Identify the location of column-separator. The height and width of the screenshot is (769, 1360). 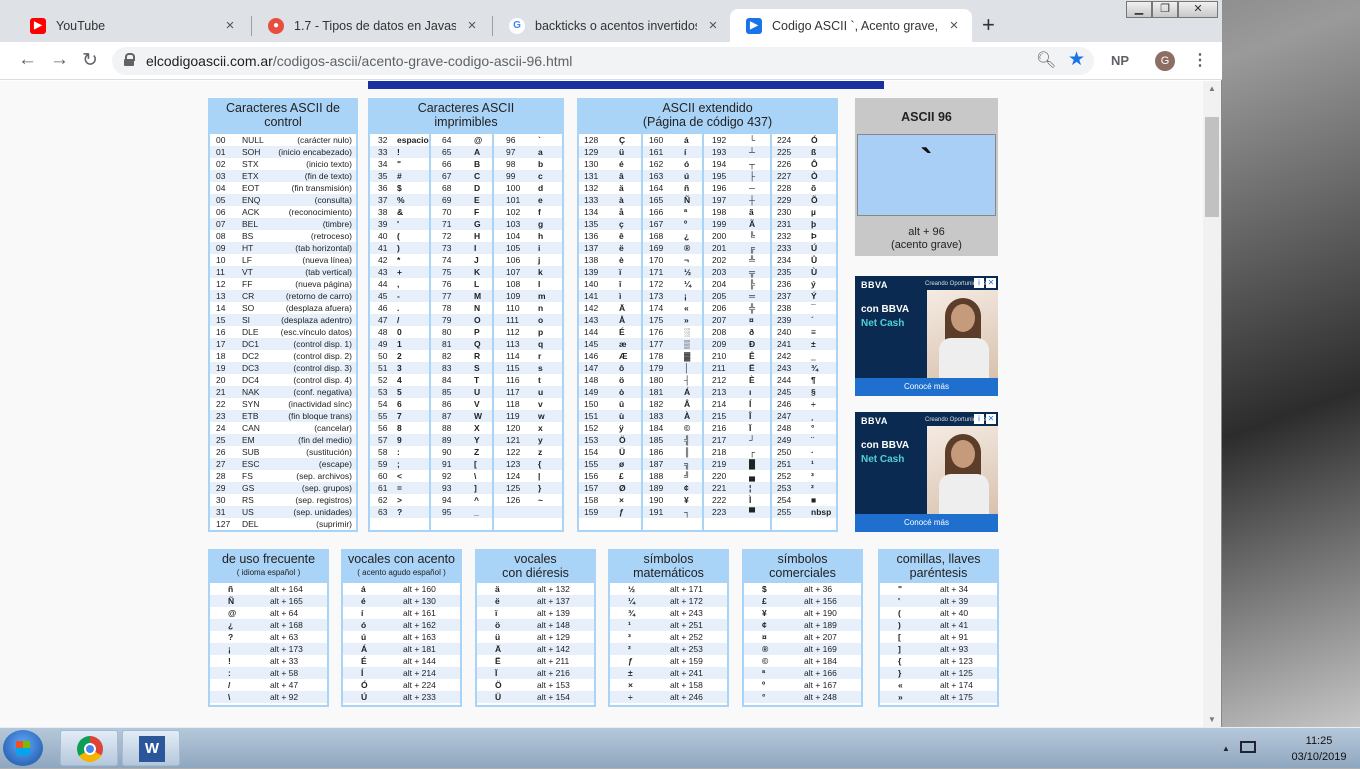
(771, 332).